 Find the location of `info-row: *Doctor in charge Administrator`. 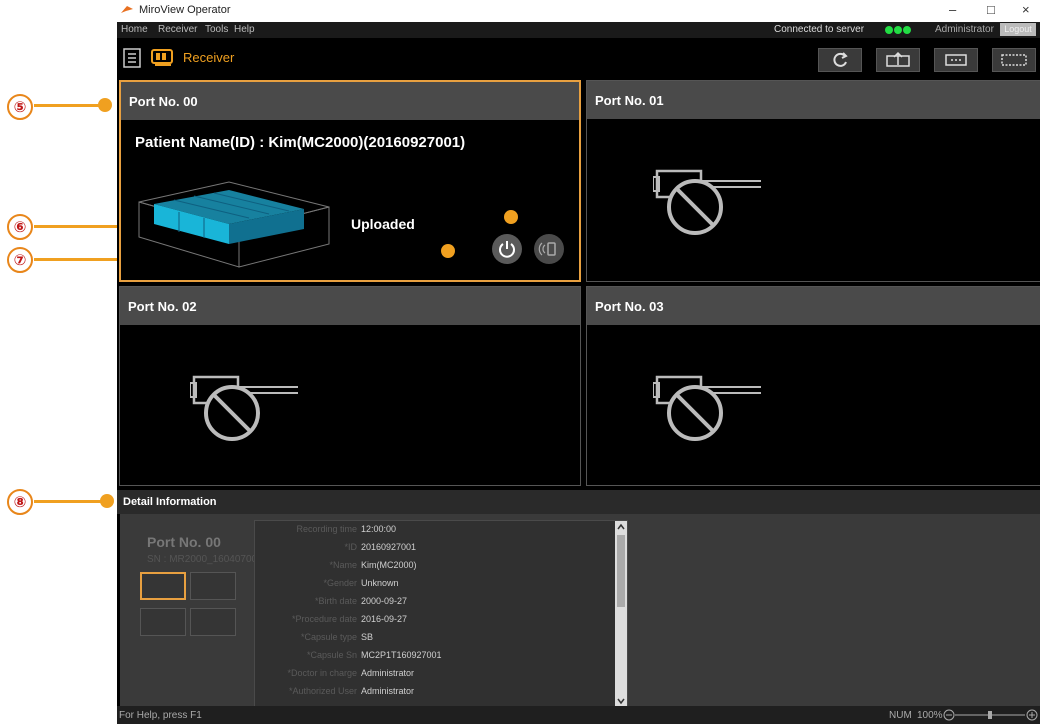

info-row: *Doctor in charge Administrator is located at coordinates (435, 674).